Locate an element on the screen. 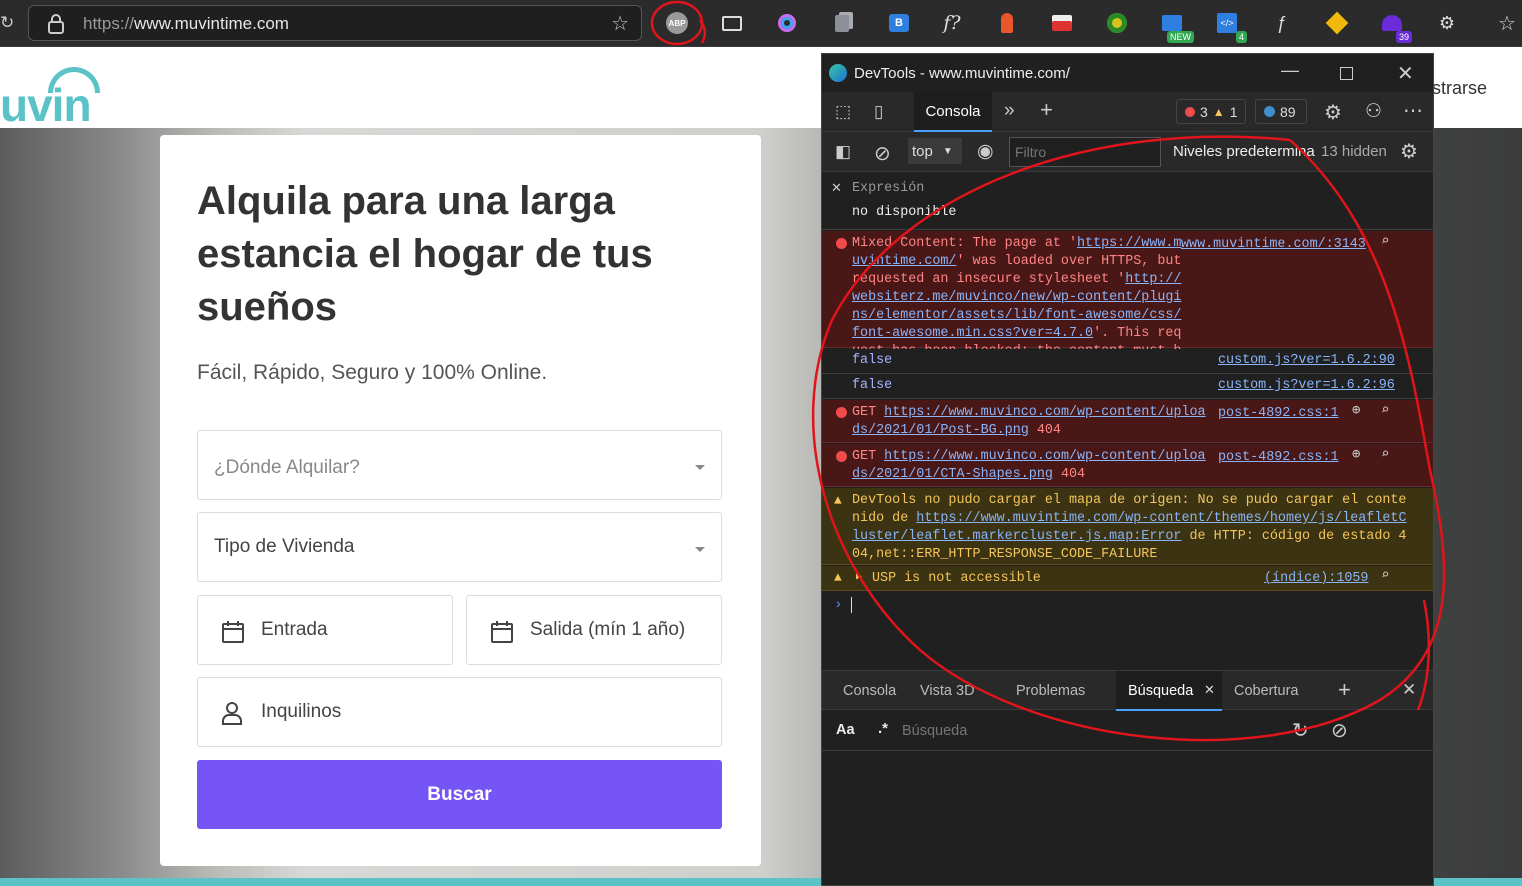 This screenshot has height=886, width=1522. clear-console-icon: ⊘ is located at coordinates (882, 153).